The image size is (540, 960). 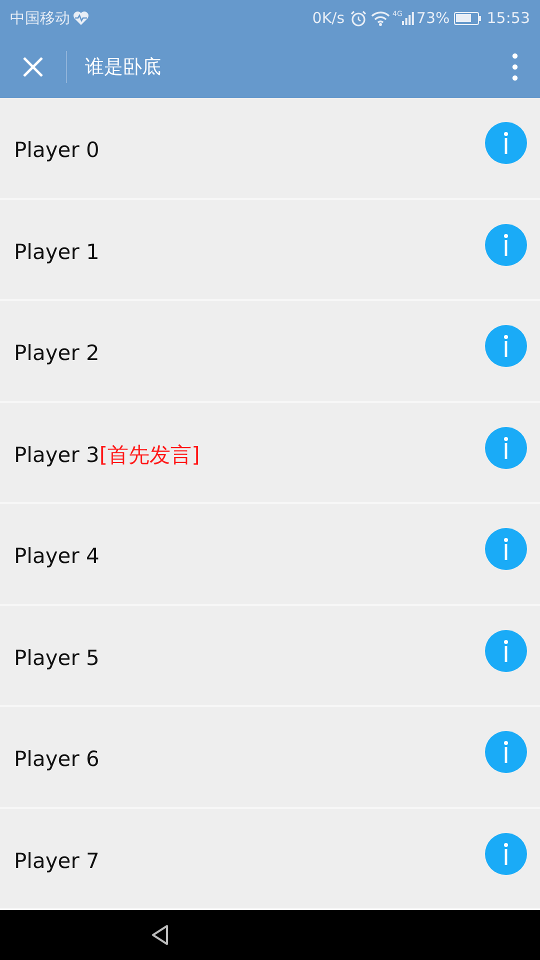 What do you see at coordinates (40, 18) in the screenshot?
I see `carrier-name: 中国移动` at bounding box center [40, 18].